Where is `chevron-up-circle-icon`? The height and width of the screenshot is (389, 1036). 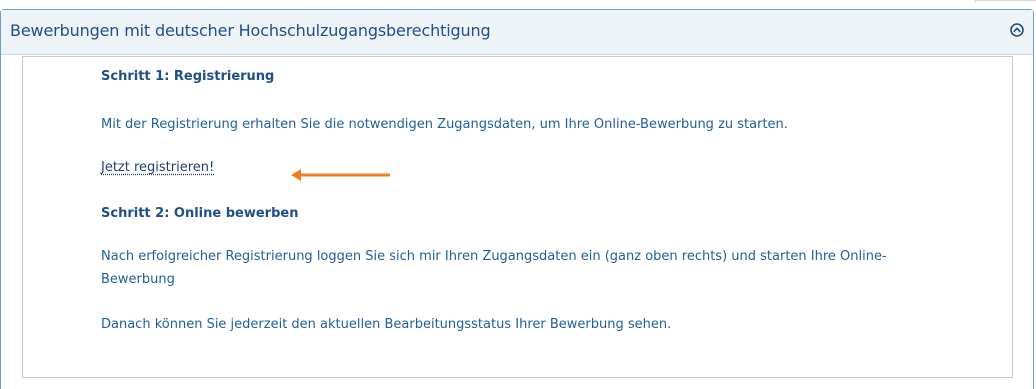 chevron-up-circle-icon is located at coordinates (1017, 30).